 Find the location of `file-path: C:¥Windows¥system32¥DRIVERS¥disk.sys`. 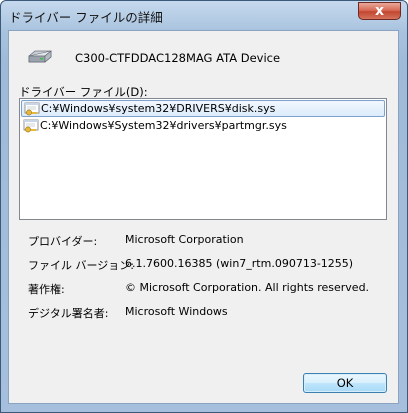

file-path: C:¥Windows¥system32¥DRIVERS¥disk.sys is located at coordinates (158, 108).